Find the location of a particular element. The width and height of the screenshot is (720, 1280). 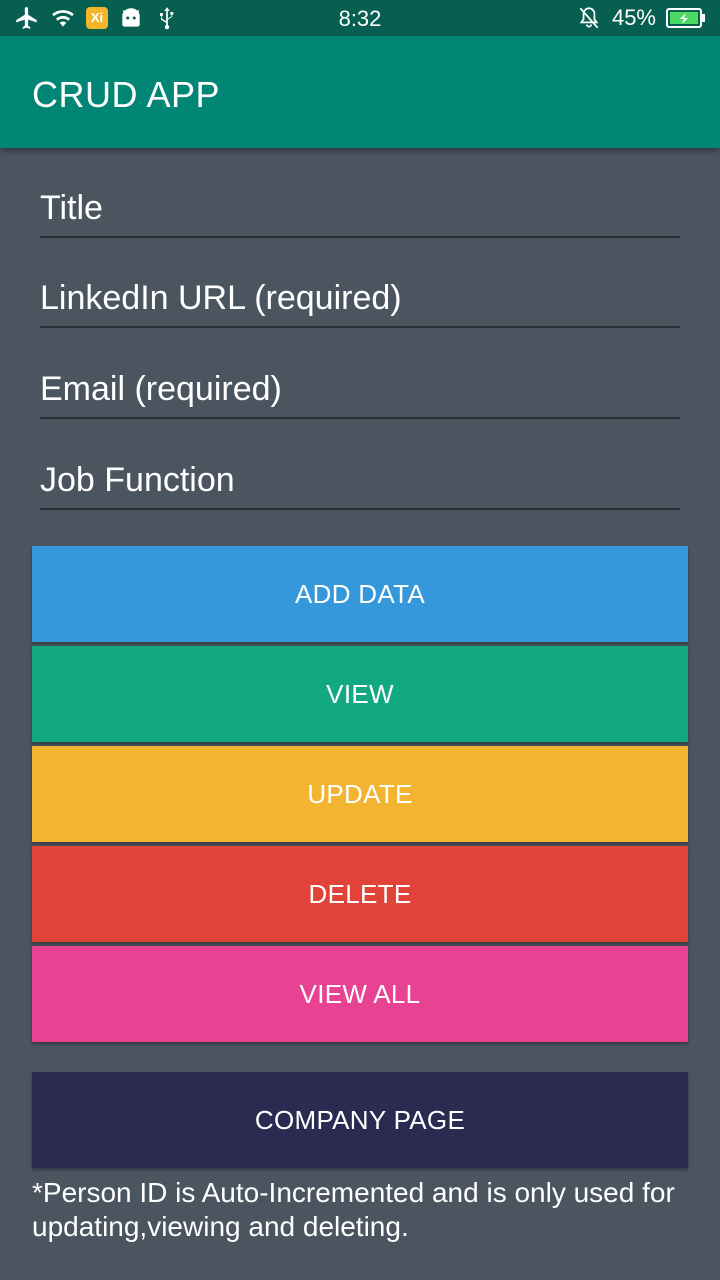

silent-bell-icon is located at coordinates (589, 18).